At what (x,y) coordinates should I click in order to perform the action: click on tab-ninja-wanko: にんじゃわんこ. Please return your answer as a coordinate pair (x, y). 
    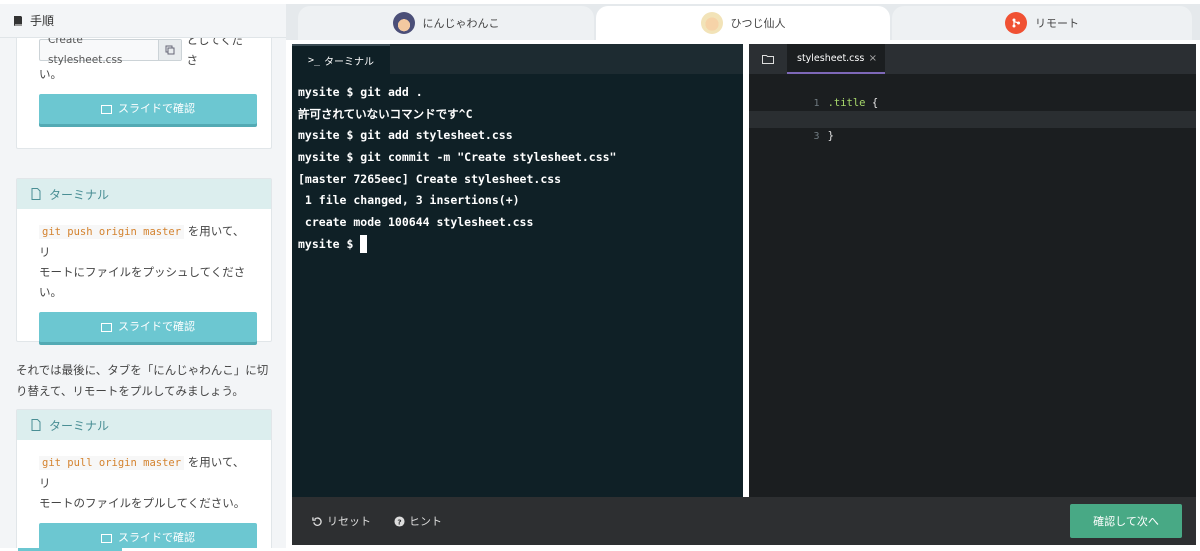
    Looking at the image, I should click on (446, 23).